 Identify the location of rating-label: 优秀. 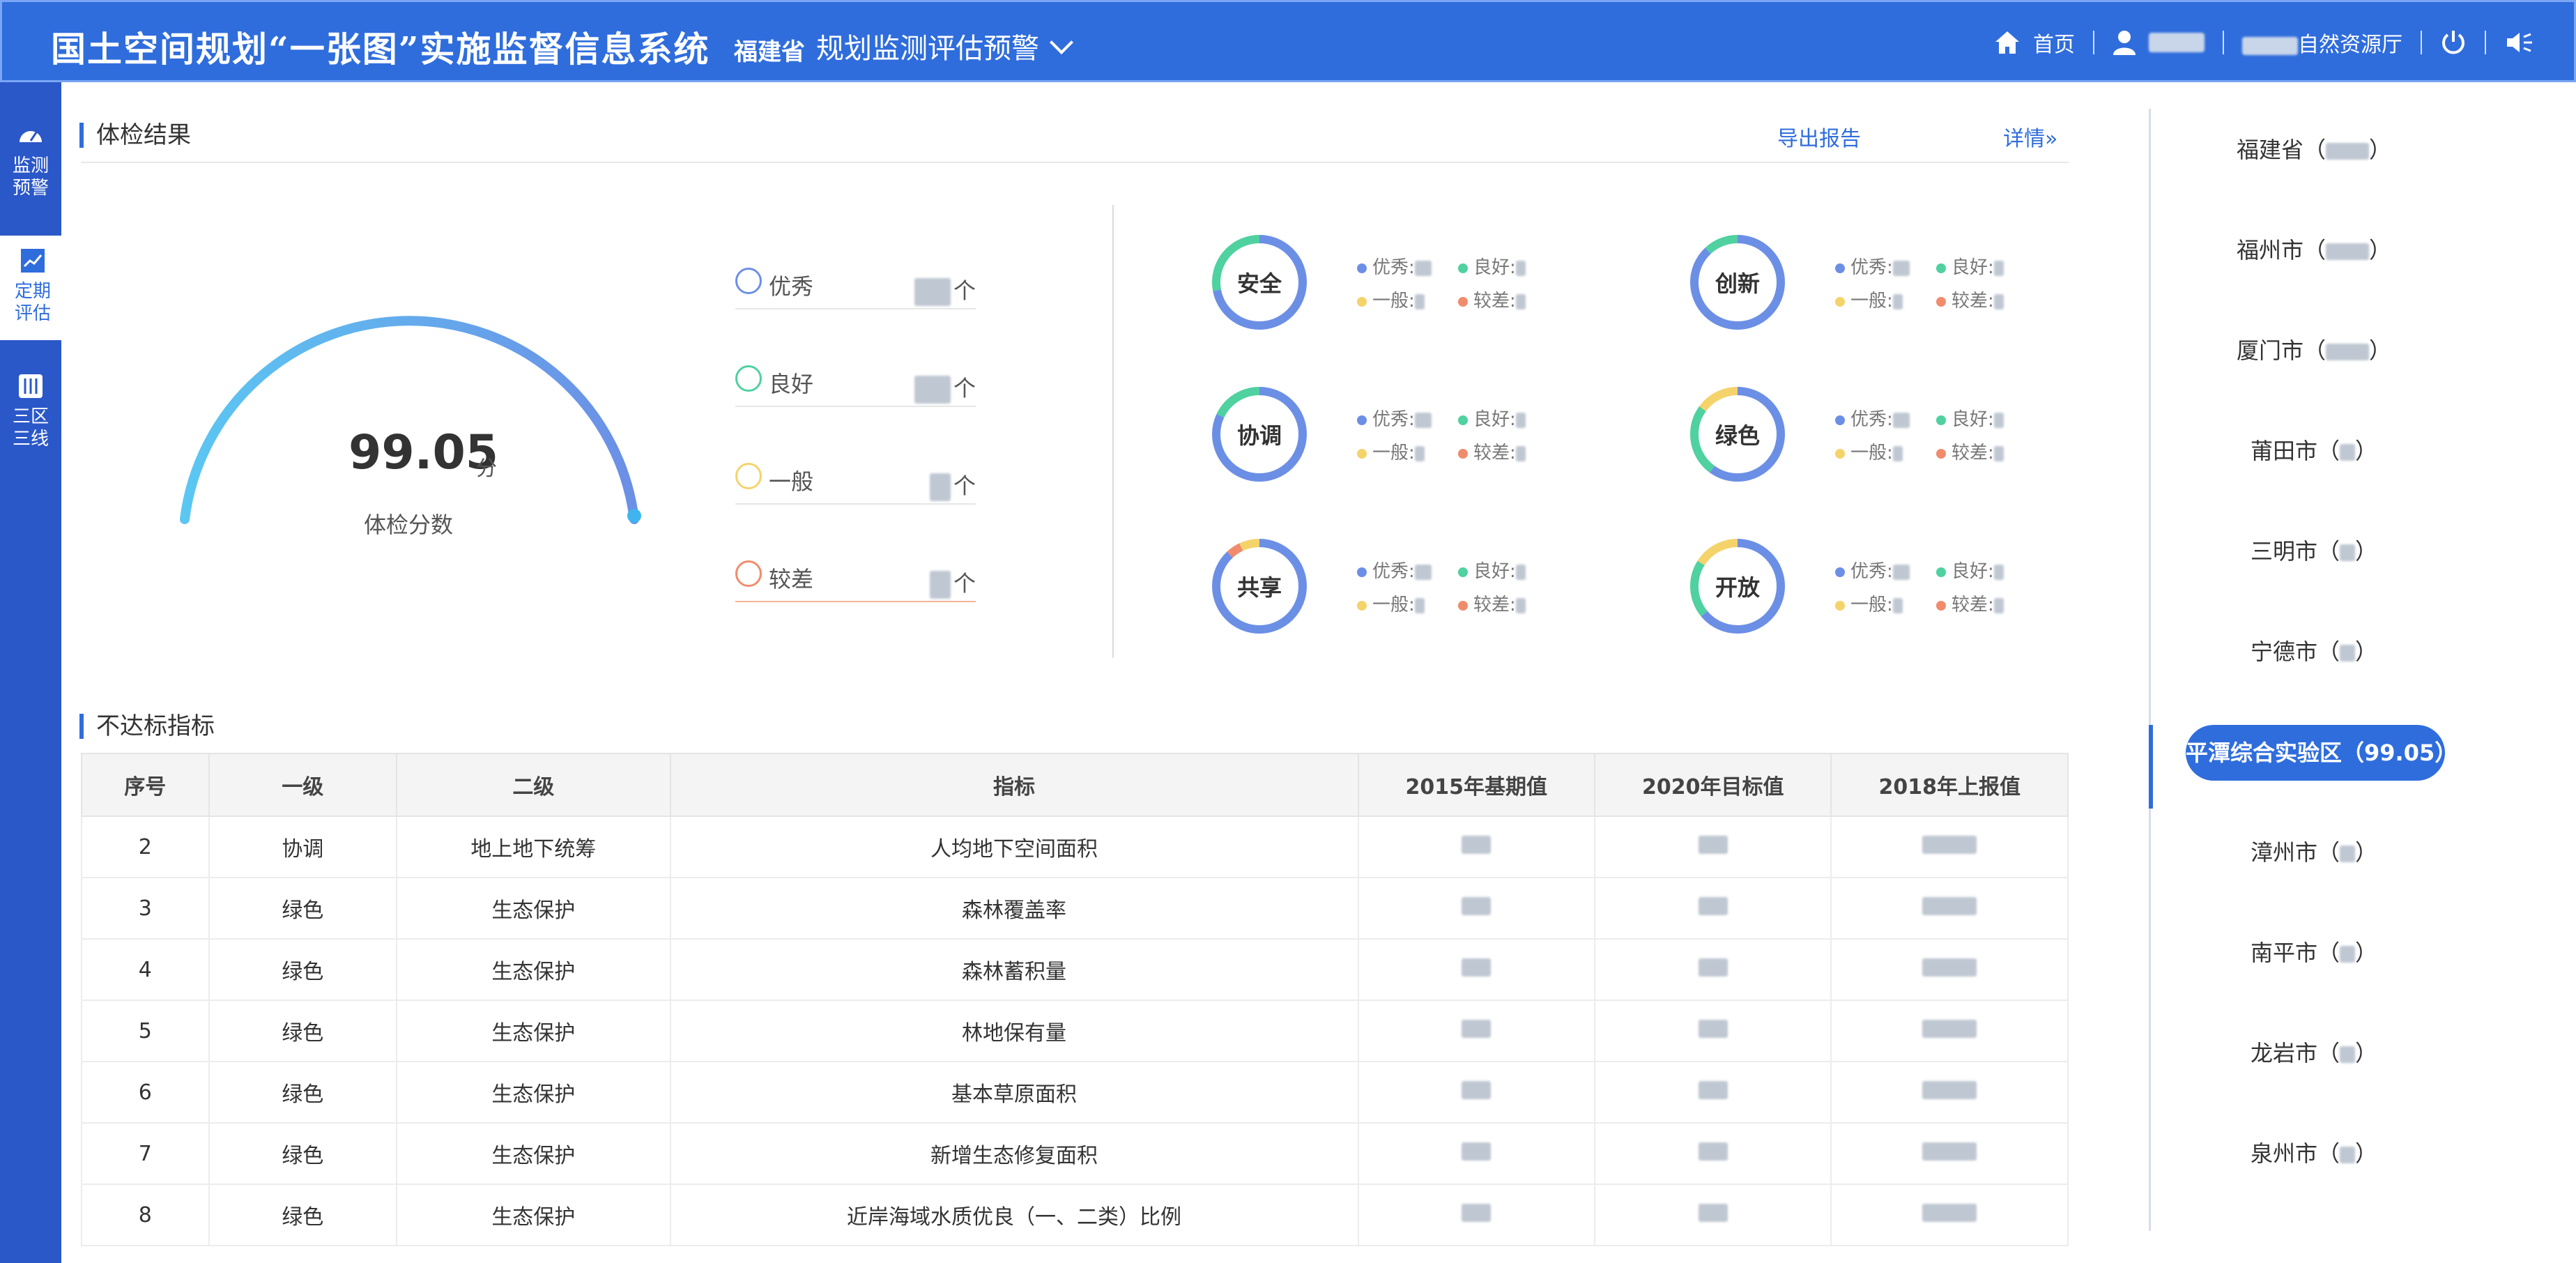
(792, 286).